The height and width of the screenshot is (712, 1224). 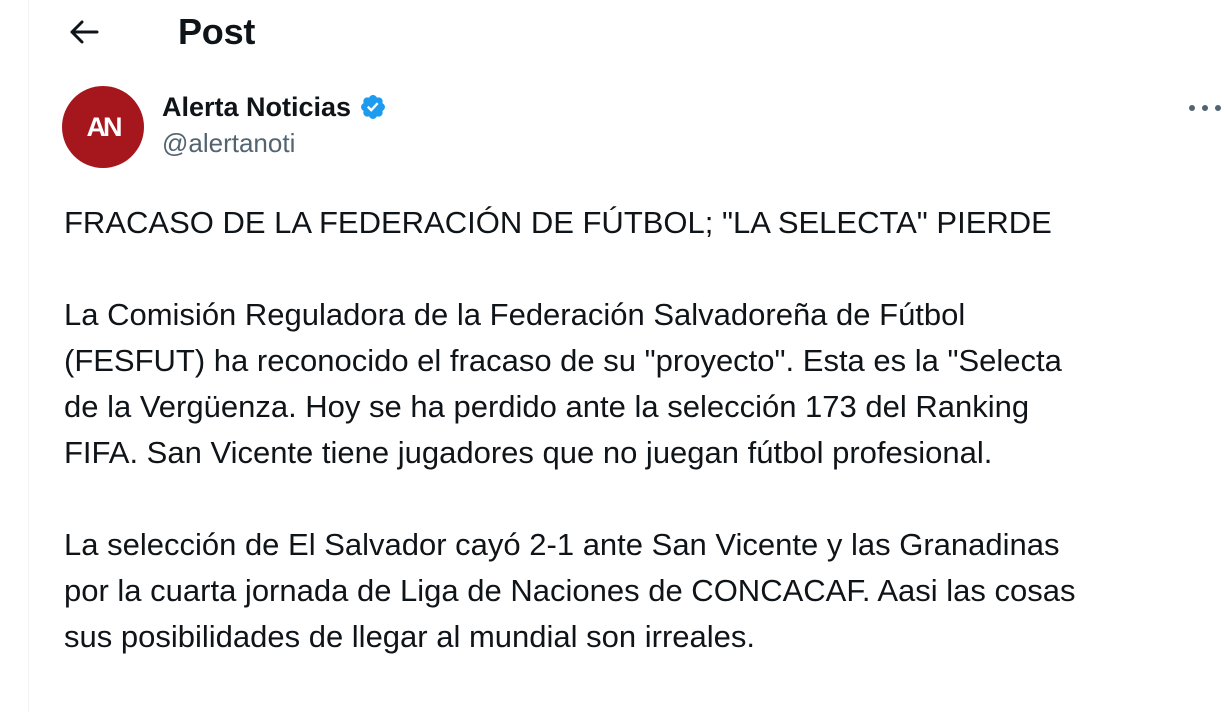 I want to click on avatar-initials: AN, so click(x=104, y=126).